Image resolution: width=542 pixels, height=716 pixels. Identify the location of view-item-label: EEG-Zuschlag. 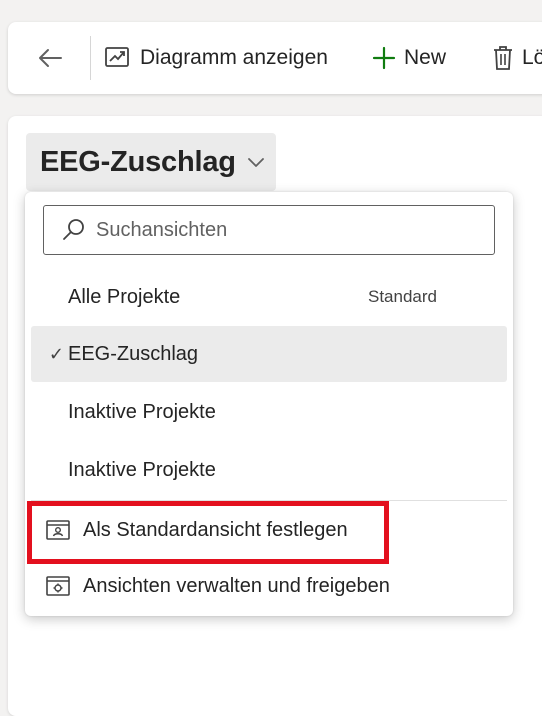
(133, 353).